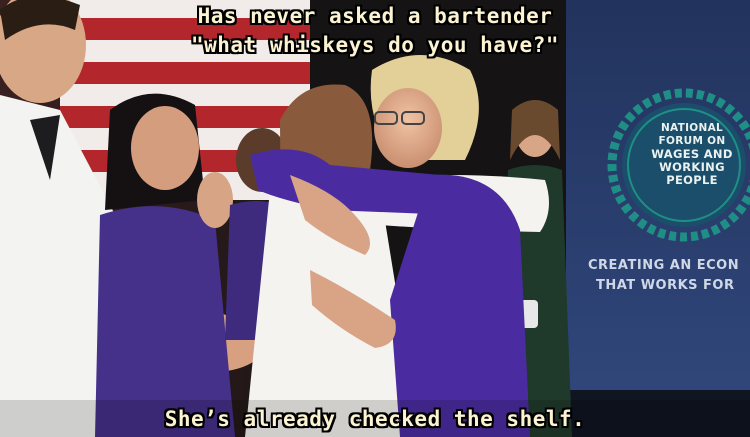 This screenshot has height=437, width=750. What do you see at coordinates (692, 180) in the screenshot?
I see `seal-line: PEOPLE` at bounding box center [692, 180].